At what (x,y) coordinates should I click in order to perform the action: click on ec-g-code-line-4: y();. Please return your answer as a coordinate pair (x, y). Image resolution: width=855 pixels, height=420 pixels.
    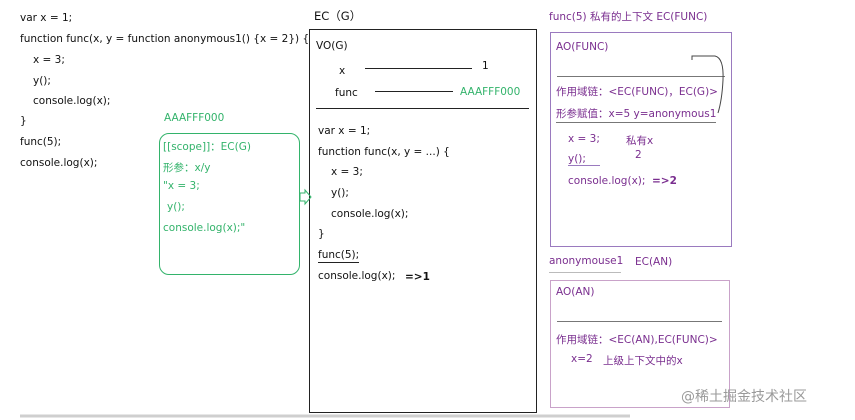
    Looking at the image, I should click on (340, 193).